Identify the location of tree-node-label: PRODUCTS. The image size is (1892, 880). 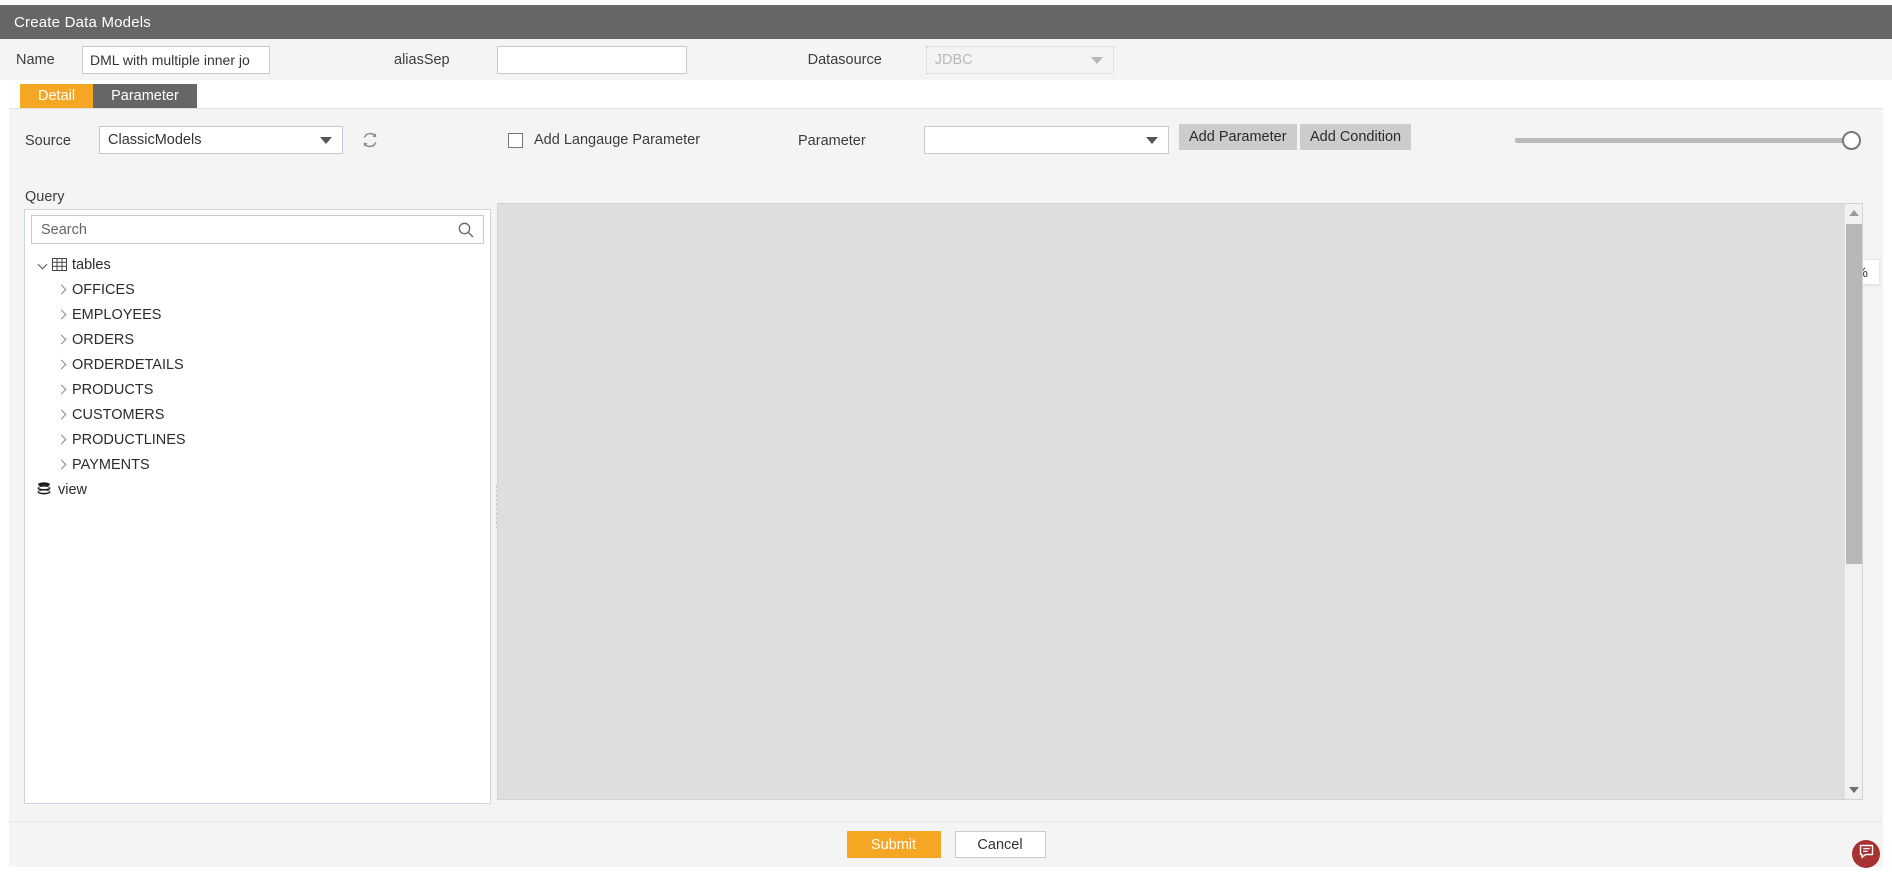
(113, 389).